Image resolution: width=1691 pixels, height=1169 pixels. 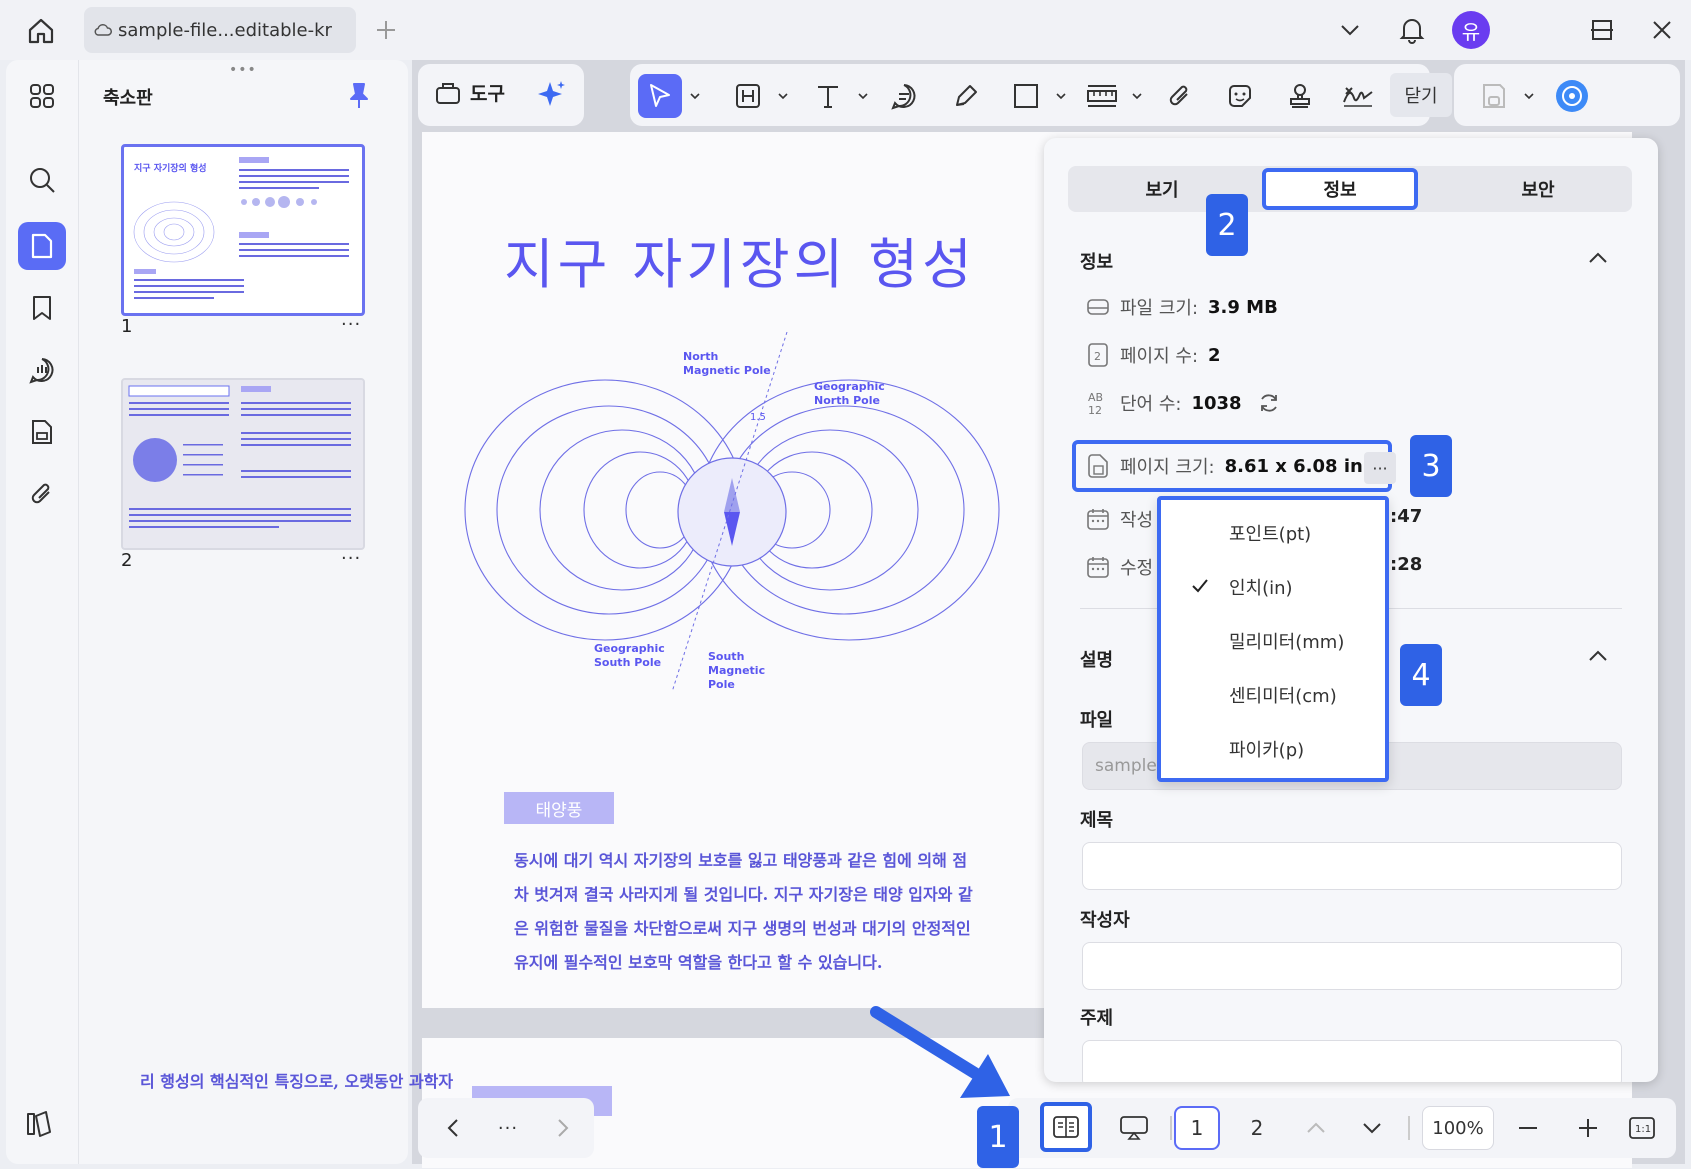 What do you see at coordinates (42, 494) in the screenshot?
I see `attachment-icon` at bounding box center [42, 494].